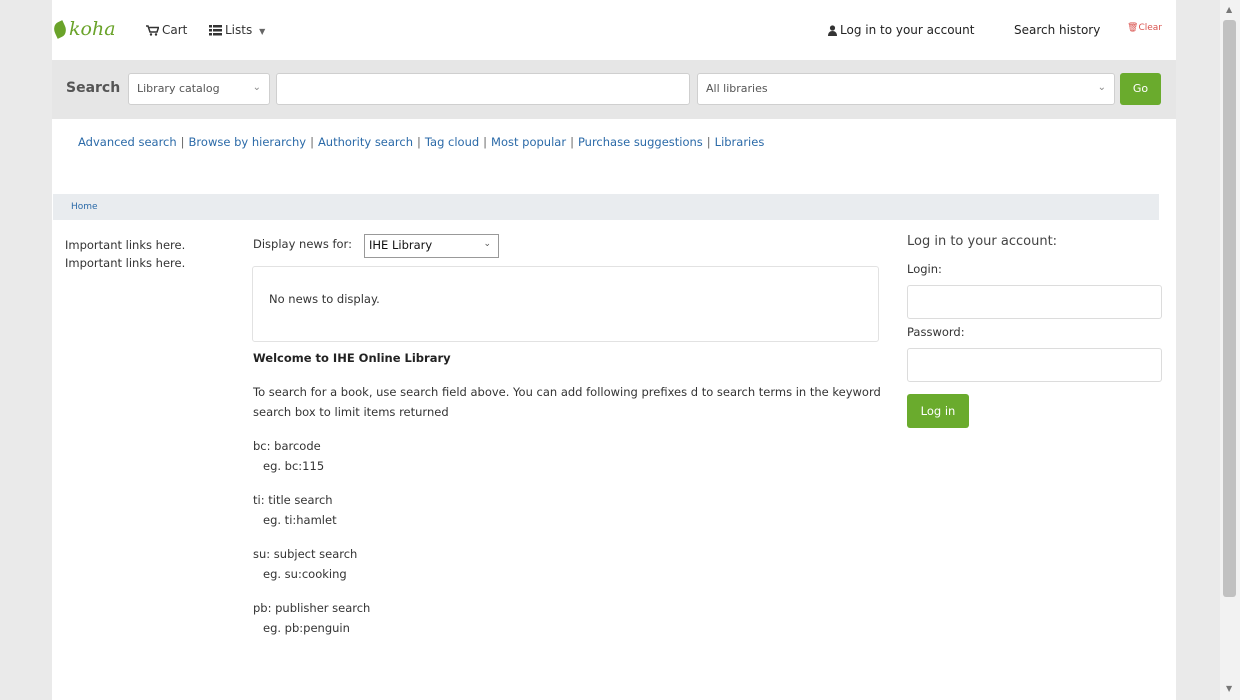 This screenshot has width=1240, height=700. Describe the element at coordinates (483, 89) in the screenshot. I see `search-input` at that location.